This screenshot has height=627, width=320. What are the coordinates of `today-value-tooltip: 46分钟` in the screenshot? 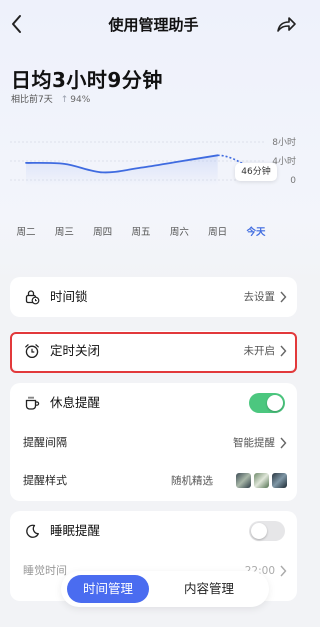 It's located at (256, 172).